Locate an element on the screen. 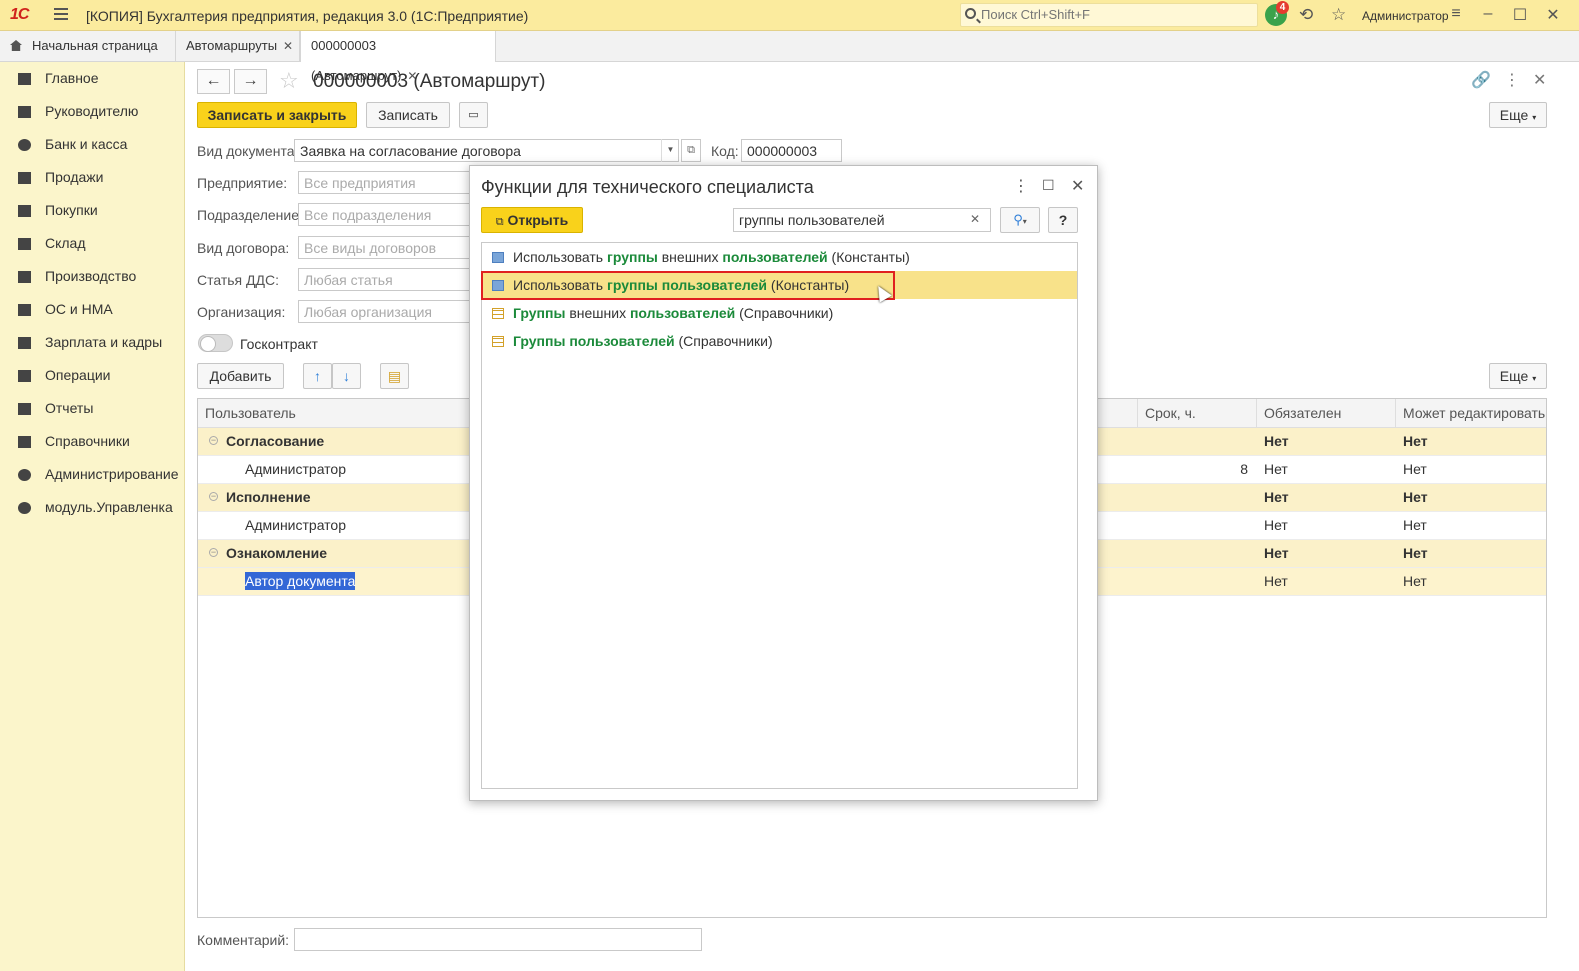 This screenshot has height=971, width=1579. doc-type-field: Заявка на согласование договора is located at coordinates (486, 150).